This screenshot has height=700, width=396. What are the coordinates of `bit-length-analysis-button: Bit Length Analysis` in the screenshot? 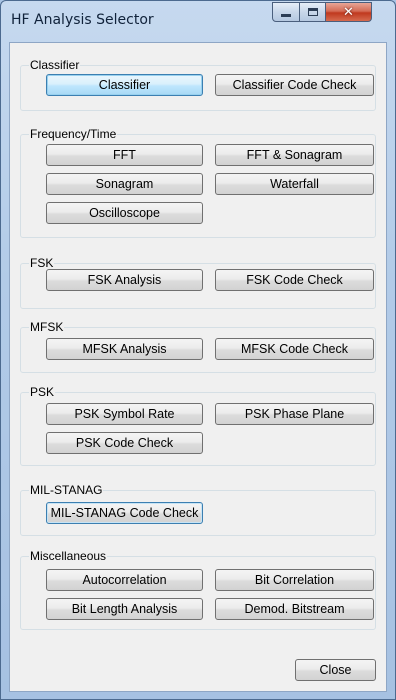 It's located at (124, 609).